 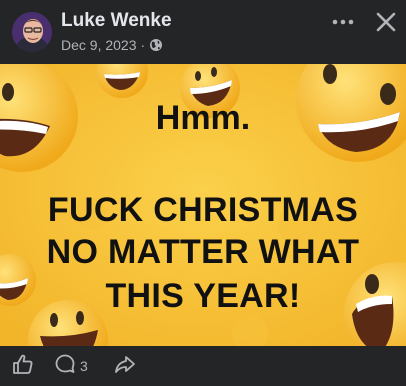 I want to click on image-text-line-1: Hmm., so click(x=203, y=118).